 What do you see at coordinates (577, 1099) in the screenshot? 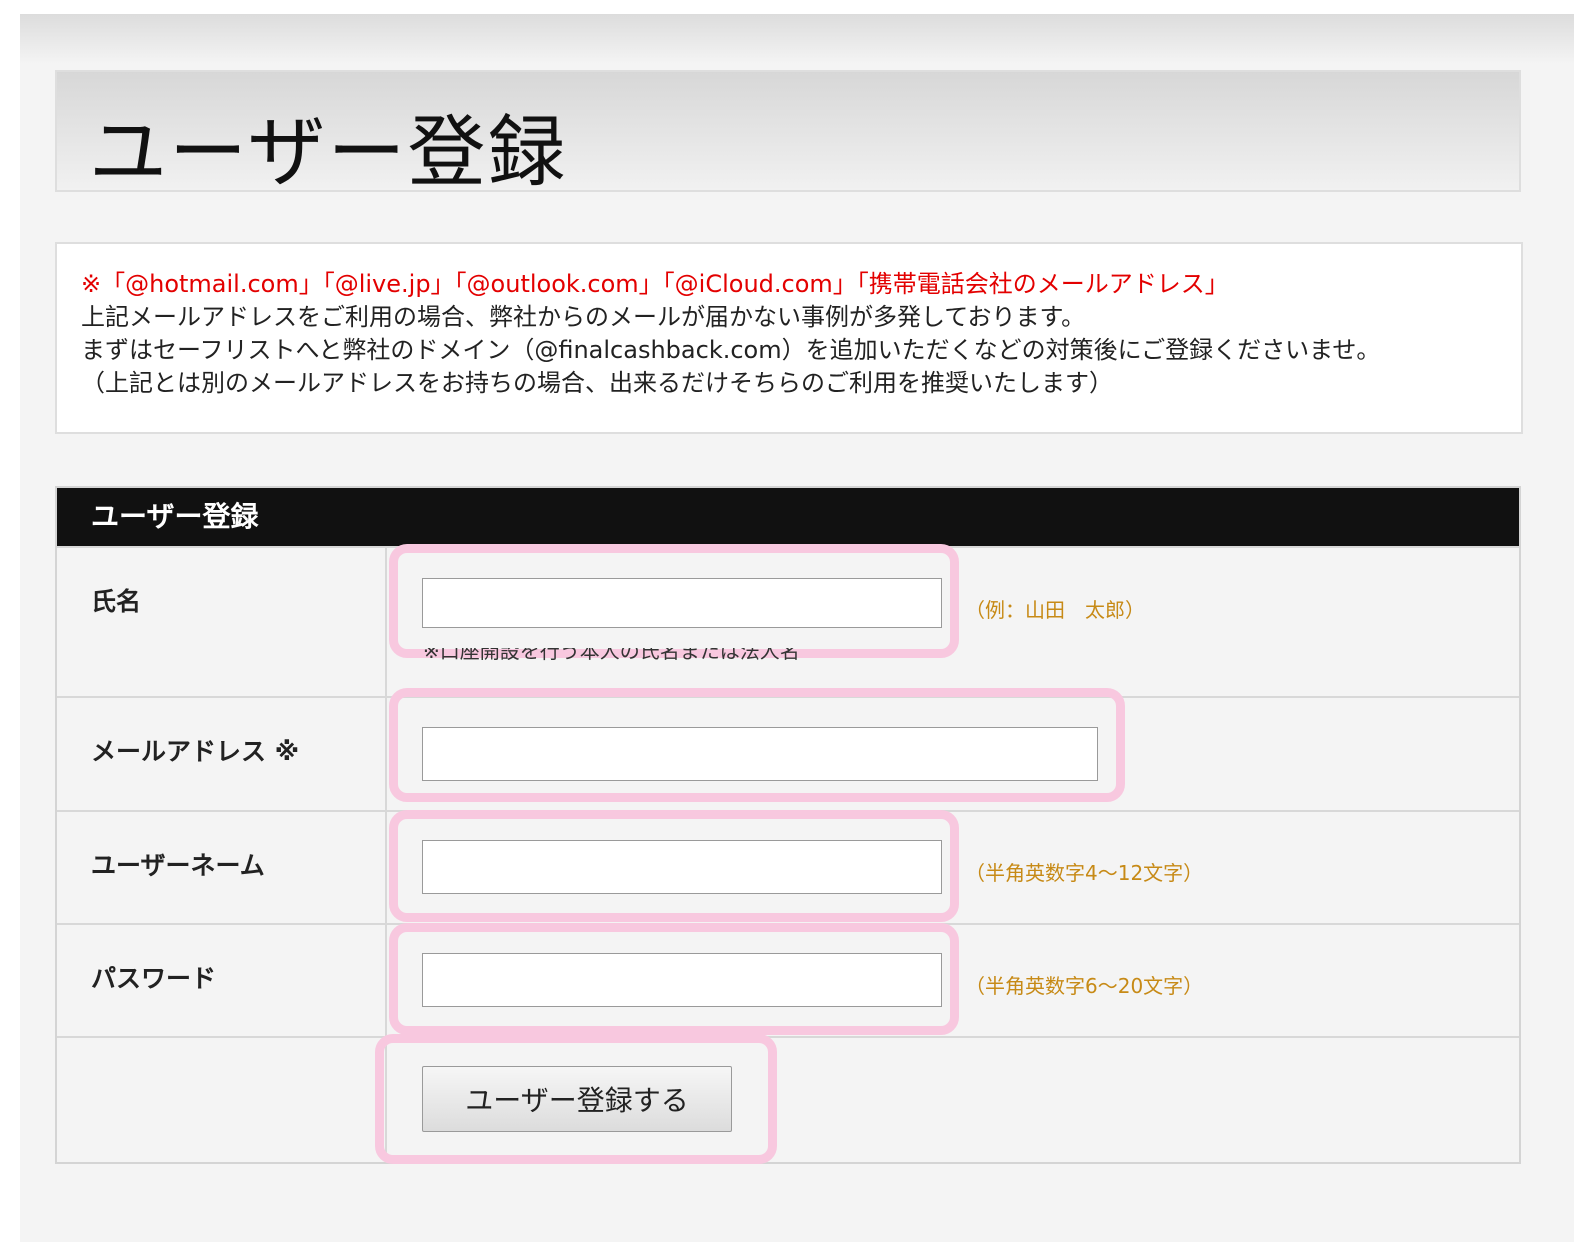
I see `register-button: ユーザー登録する` at bounding box center [577, 1099].